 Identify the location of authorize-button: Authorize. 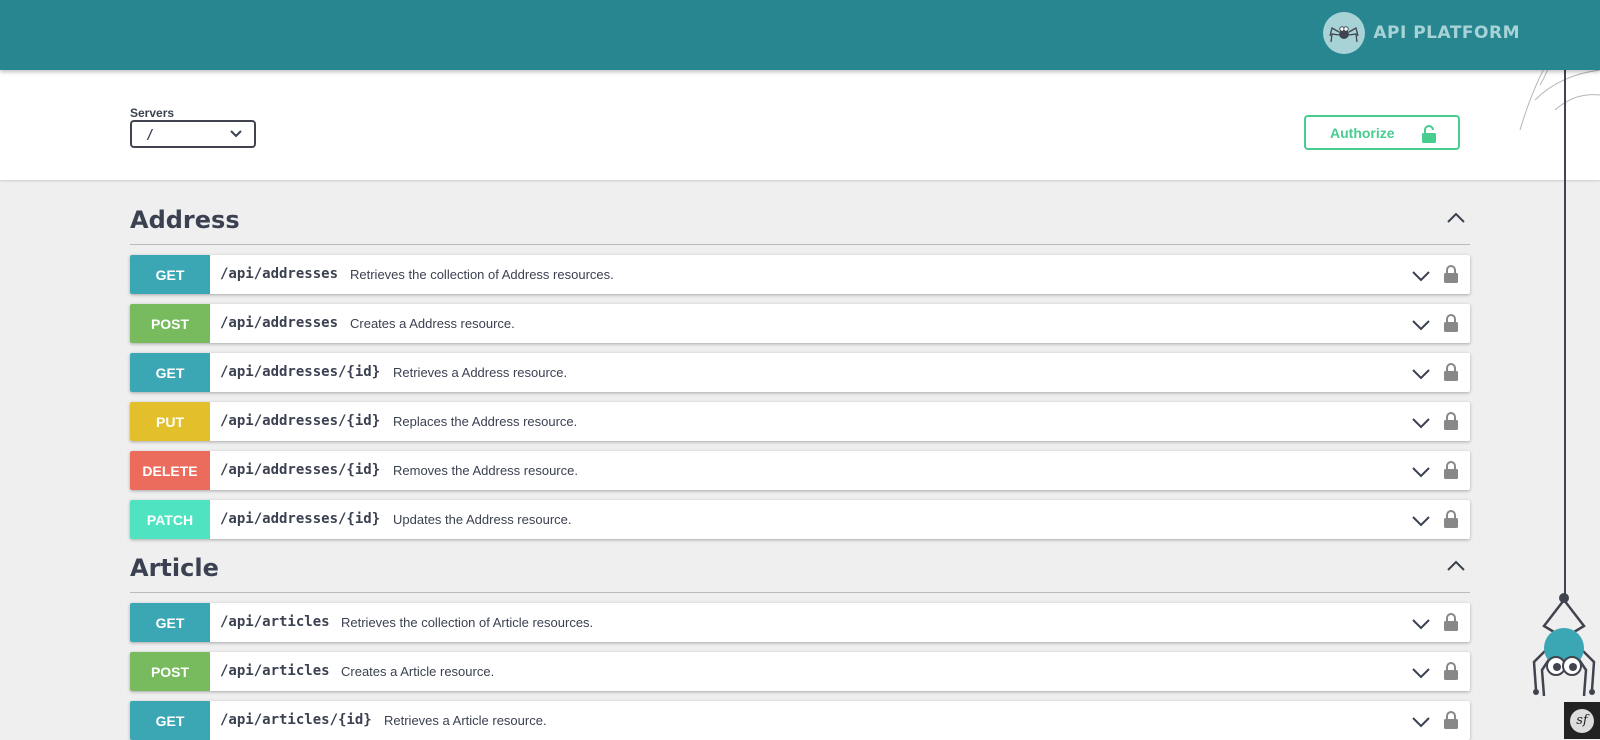
(1382, 132).